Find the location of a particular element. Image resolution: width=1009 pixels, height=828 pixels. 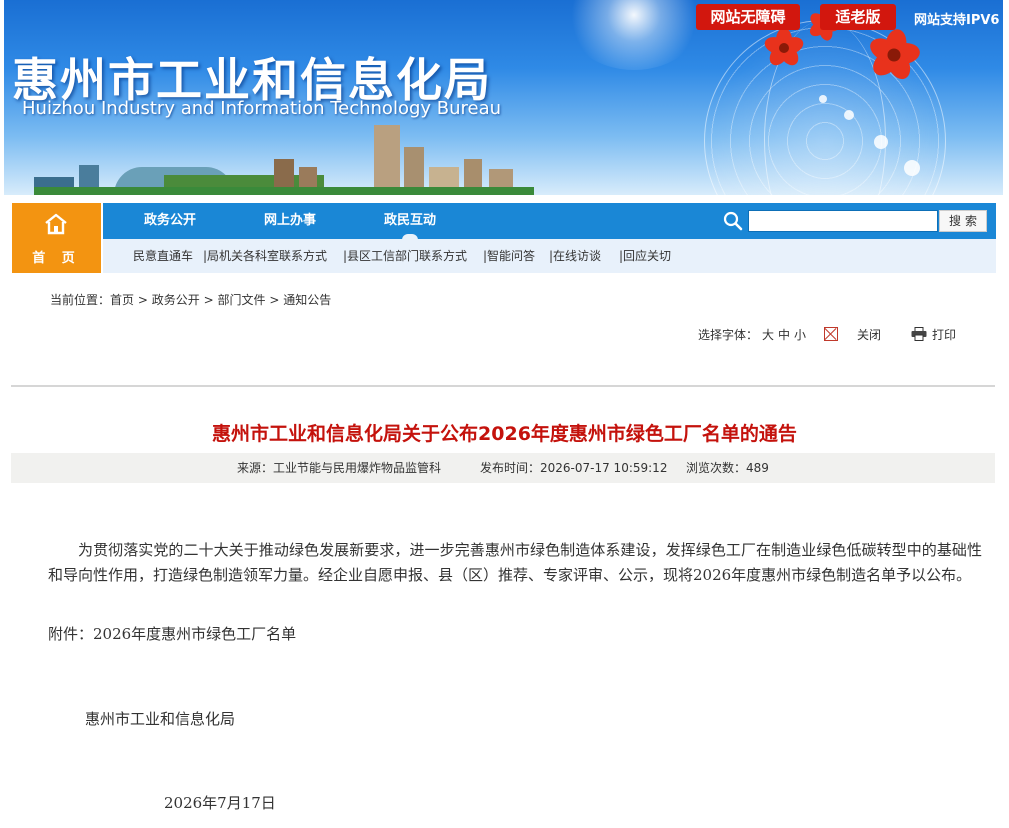

divider is located at coordinates (503, 386).